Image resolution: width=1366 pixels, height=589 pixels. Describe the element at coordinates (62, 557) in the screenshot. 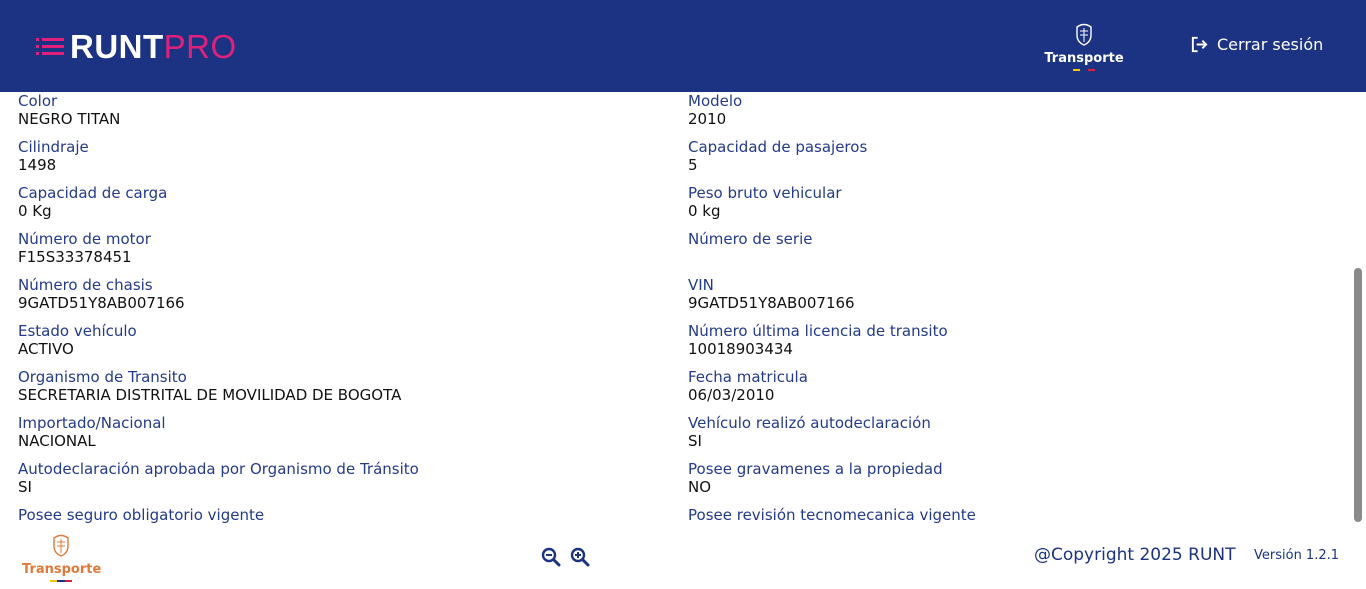

I see `footer-ministry-logo: Transporte` at that location.